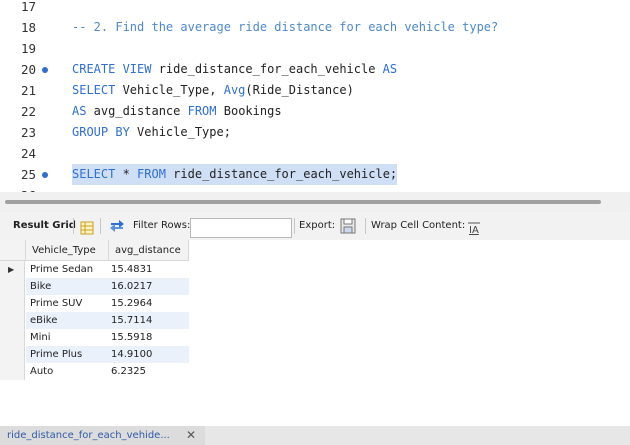  Describe the element at coordinates (267, 69) in the screenshot. I see `sql-token: ride_distance_for_each_vehicle` at that location.